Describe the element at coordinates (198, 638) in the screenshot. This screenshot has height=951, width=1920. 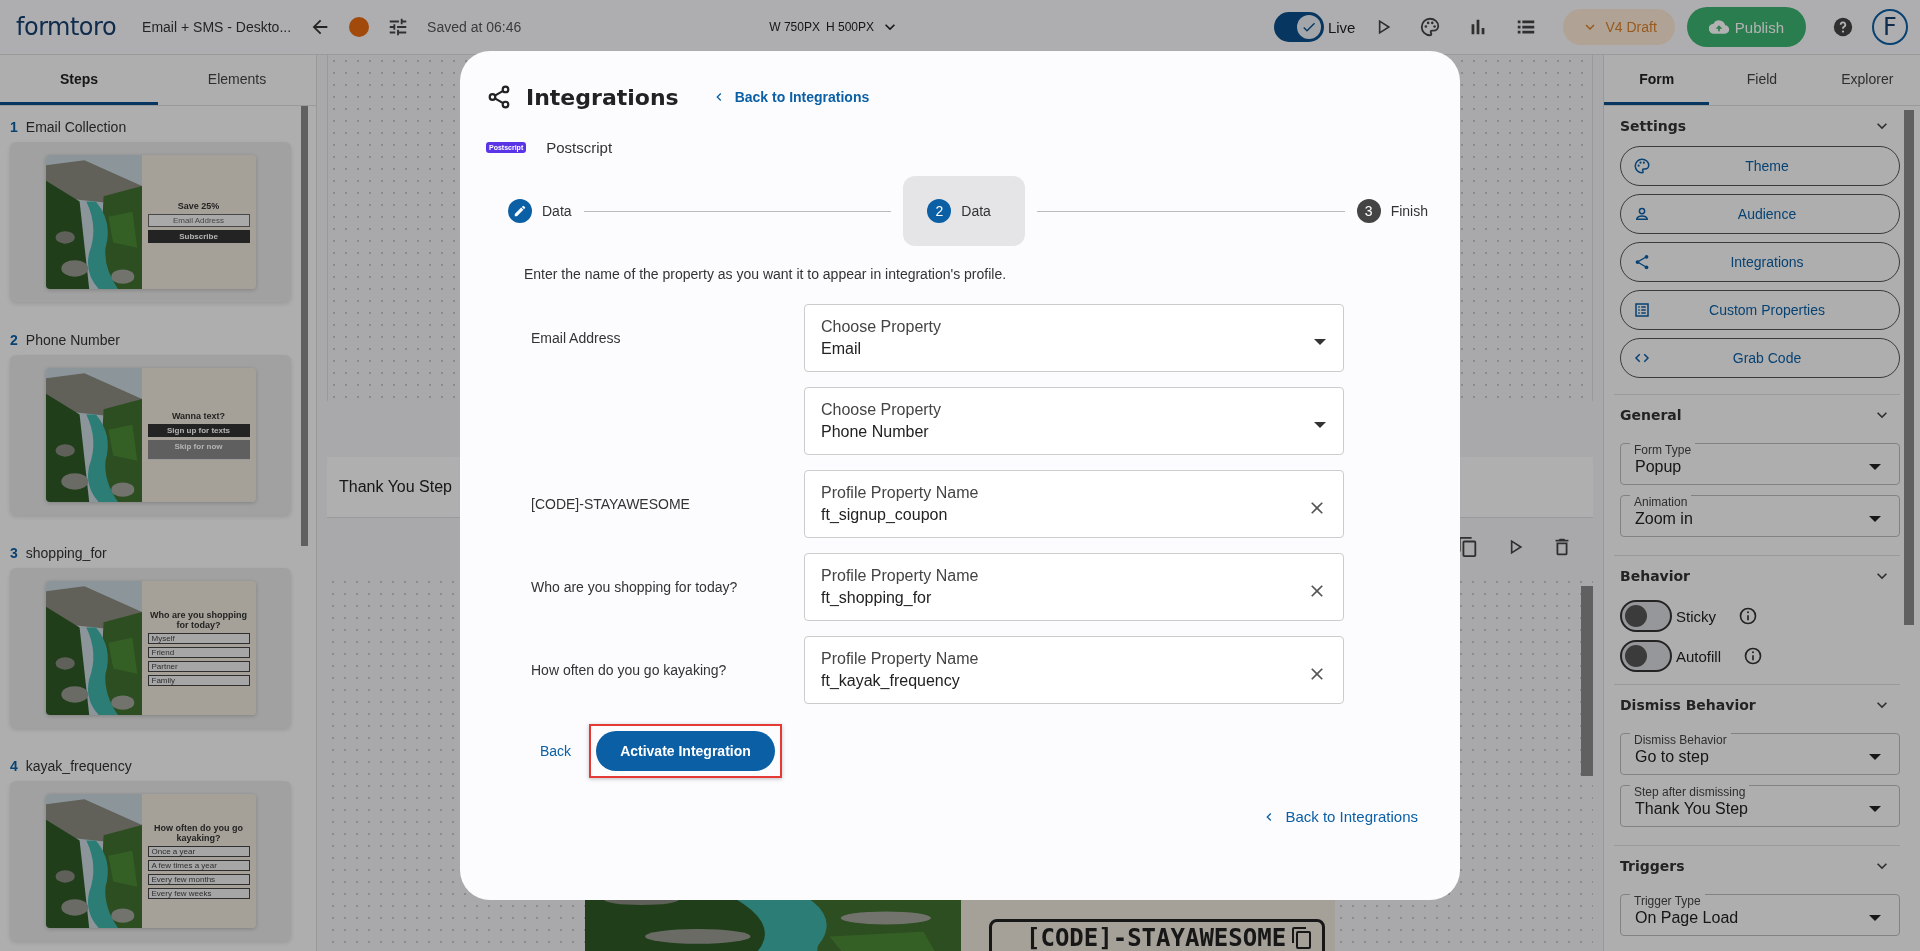
I see `preview-option: Myself` at that location.